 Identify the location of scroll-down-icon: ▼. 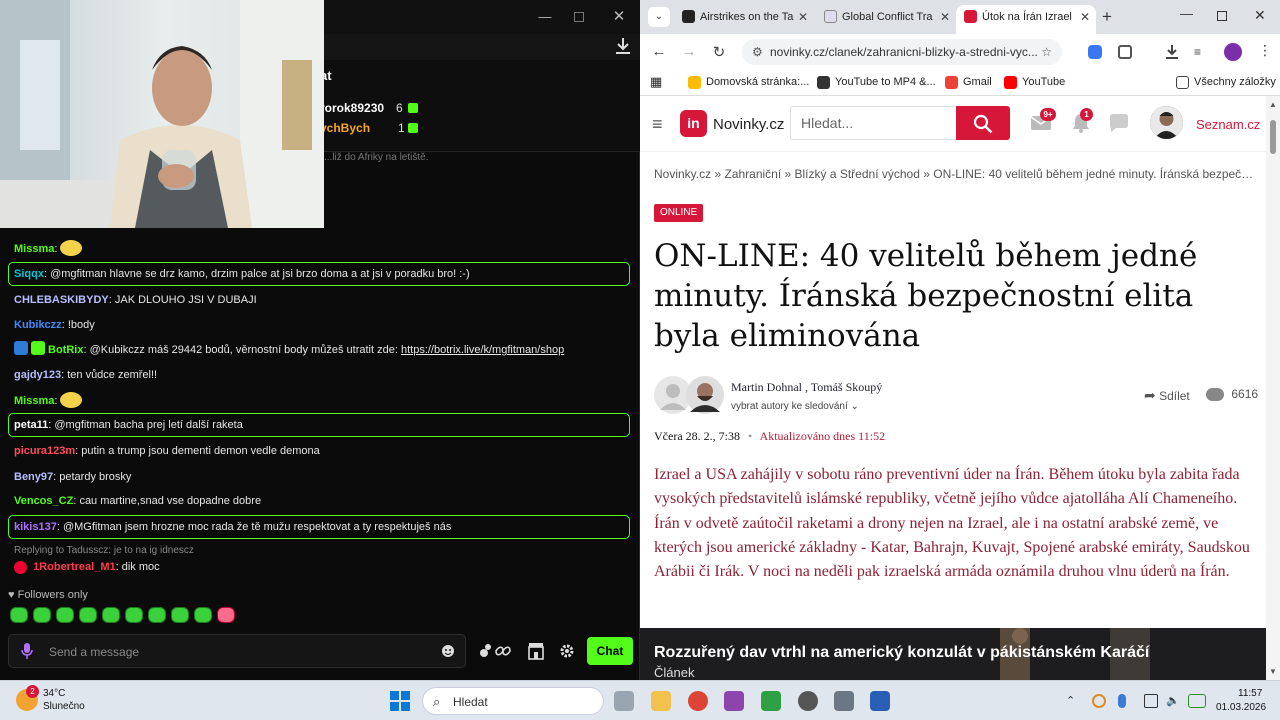
(1273, 671).